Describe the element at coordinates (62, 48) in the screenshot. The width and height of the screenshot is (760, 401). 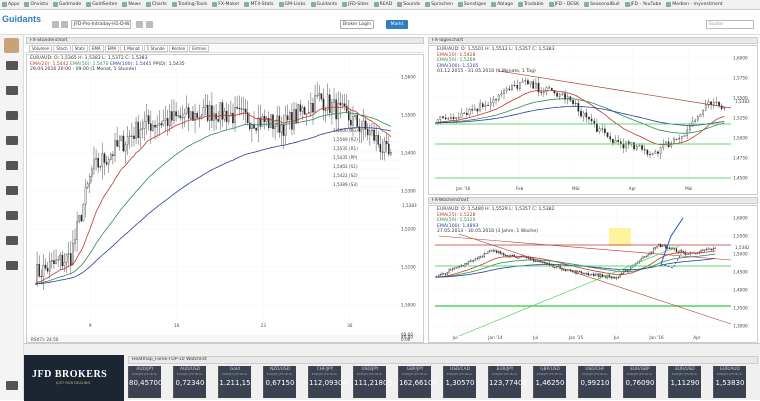
I see `toolbar-button: Stoch` at that location.